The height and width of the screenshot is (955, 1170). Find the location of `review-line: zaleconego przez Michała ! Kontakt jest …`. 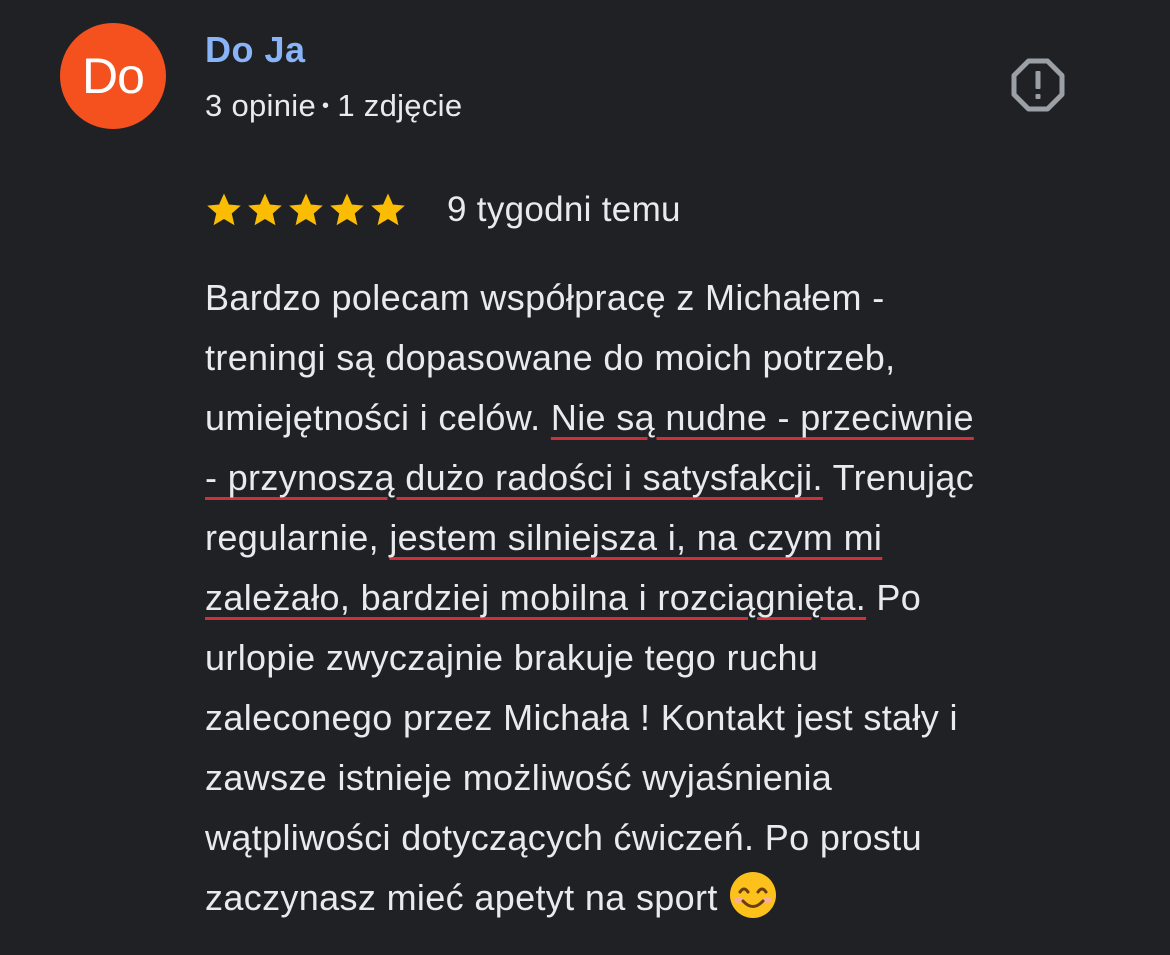

review-line: zaleconego przez Michała ! Kontakt jest … is located at coordinates (672, 718).